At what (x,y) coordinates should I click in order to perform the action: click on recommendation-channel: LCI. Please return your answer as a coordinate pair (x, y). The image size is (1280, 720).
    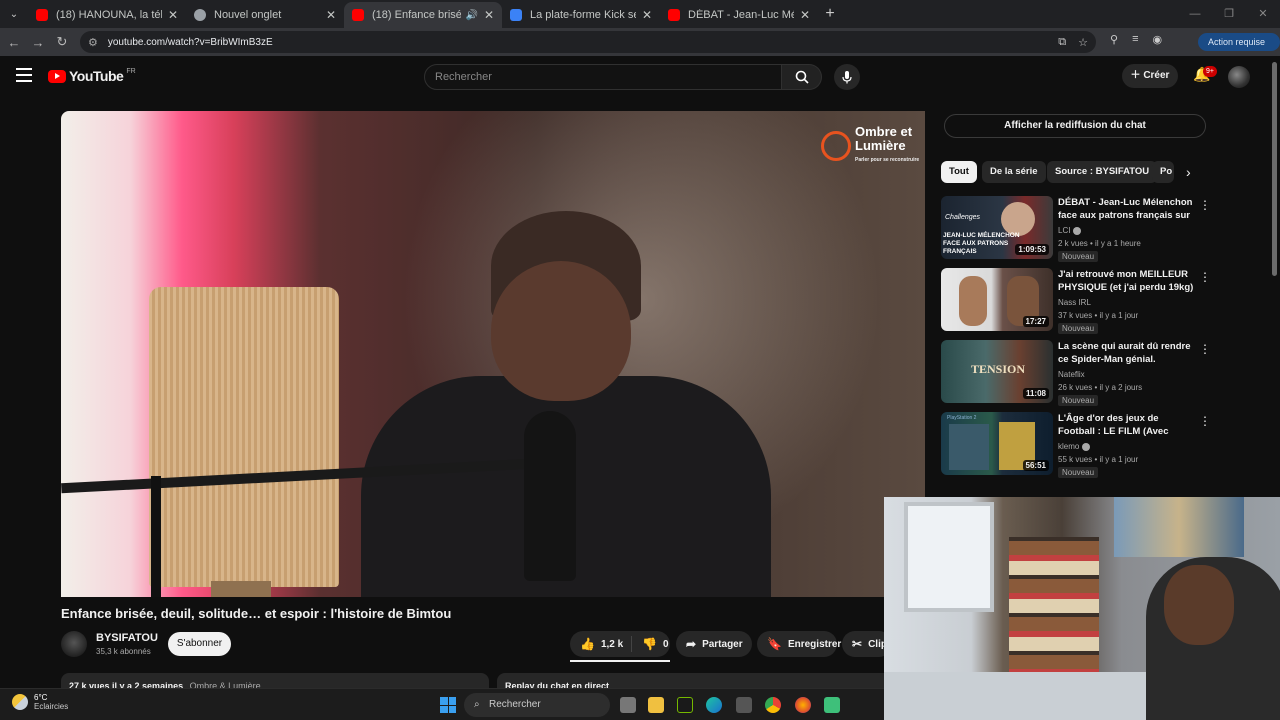
    Looking at the image, I should click on (1070, 230).